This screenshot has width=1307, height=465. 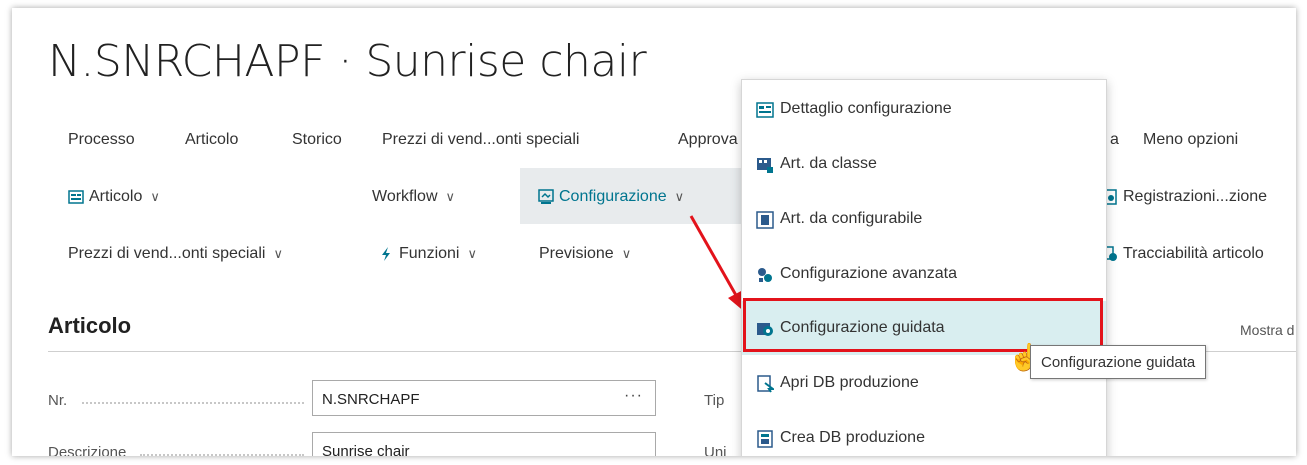 What do you see at coordinates (576, 253) in the screenshot?
I see `previsione-action-label: Previsione` at bounding box center [576, 253].